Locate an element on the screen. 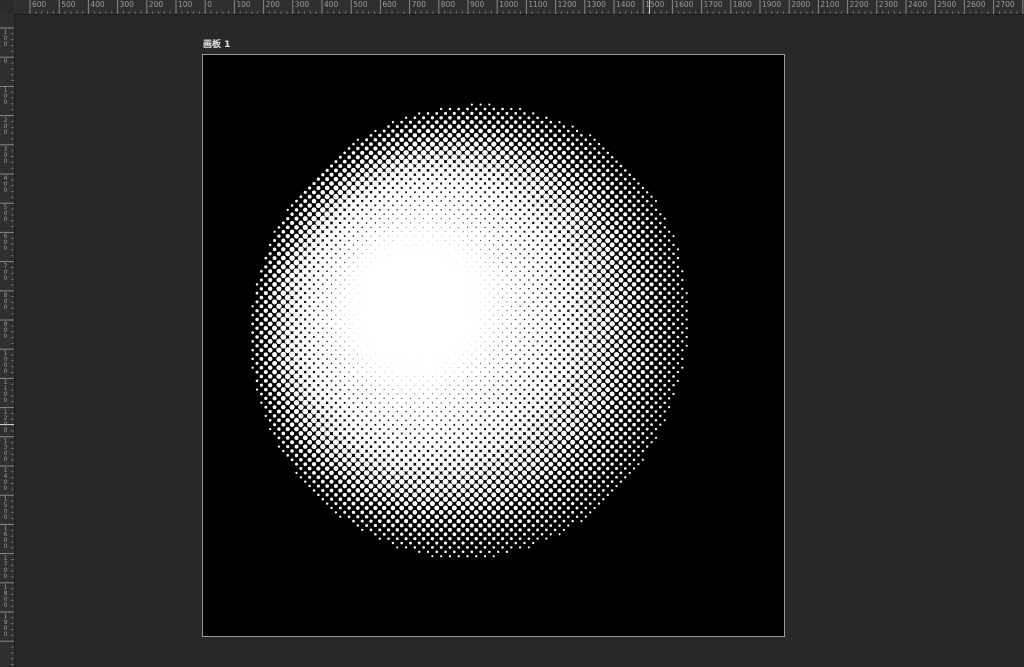 This screenshot has height=667, width=1024. vertical-ruler-label: 0 is located at coordinates (5, 62).